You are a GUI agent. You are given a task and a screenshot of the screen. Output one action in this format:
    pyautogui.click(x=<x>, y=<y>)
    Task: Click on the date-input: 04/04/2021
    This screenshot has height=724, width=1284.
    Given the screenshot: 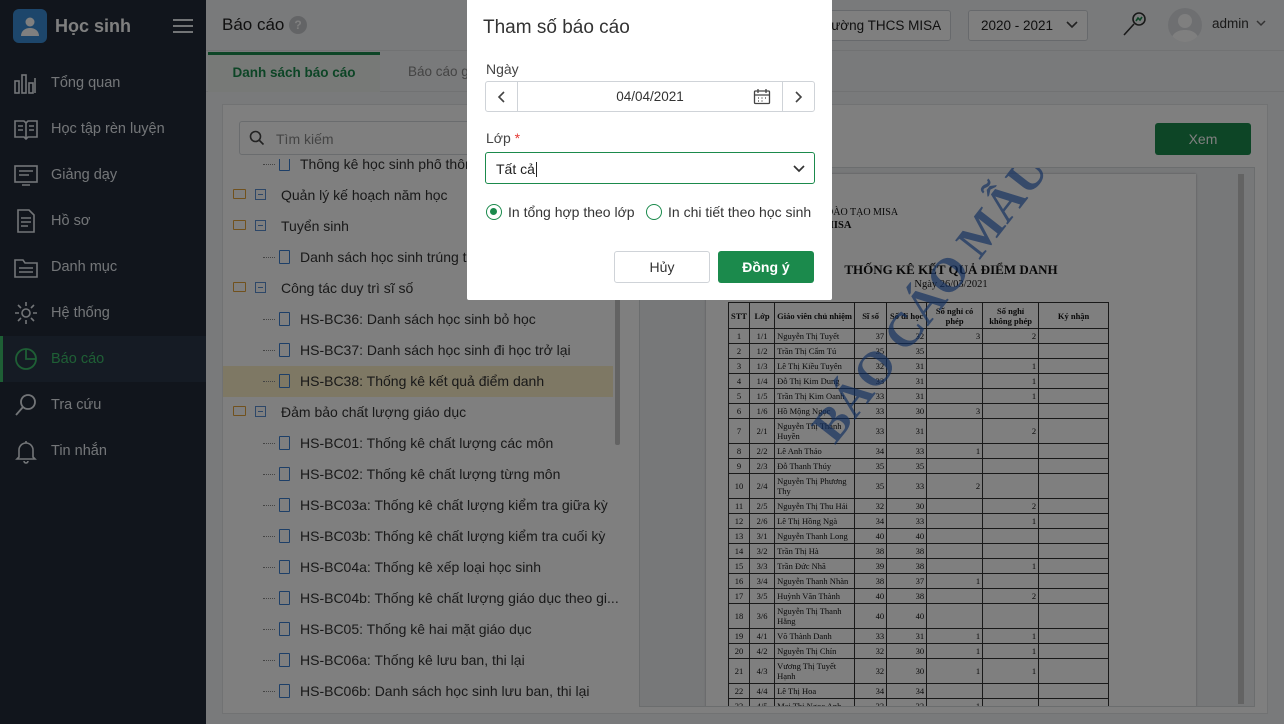 What is the action you would take?
    pyautogui.click(x=650, y=96)
    